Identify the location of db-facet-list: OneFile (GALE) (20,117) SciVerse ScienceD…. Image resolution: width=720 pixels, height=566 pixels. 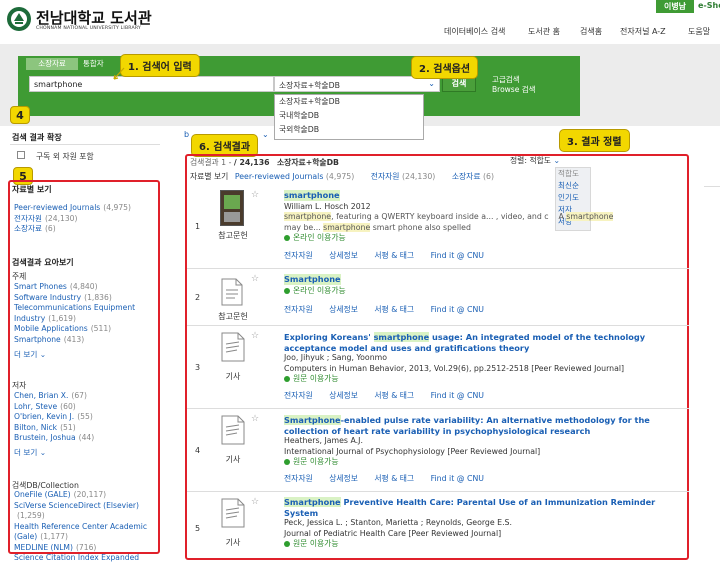
(85, 527).